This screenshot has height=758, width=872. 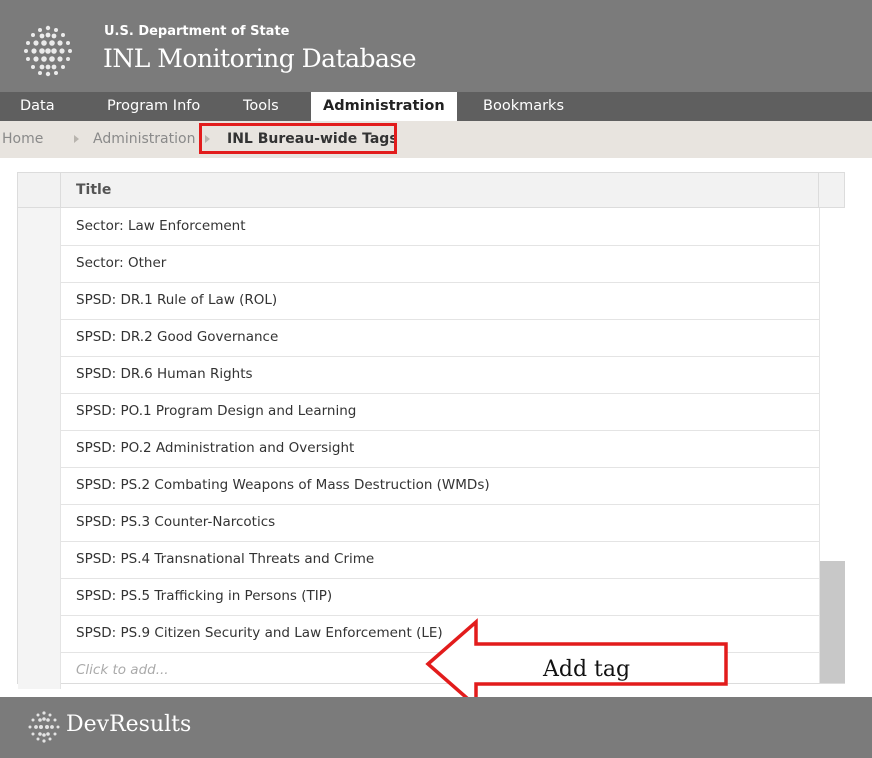 What do you see at coordinates (76, 139) in the screenshot?
I see `breadcrumb-separator-icon` at bounding box center [76, 139].